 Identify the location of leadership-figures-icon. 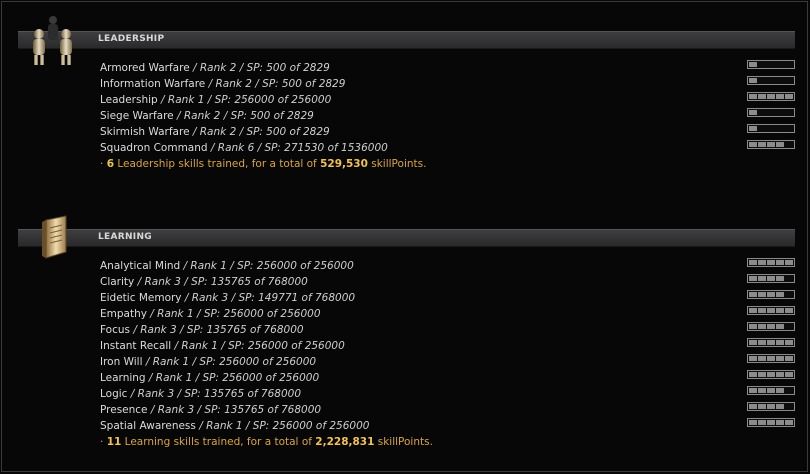
(53, 42).